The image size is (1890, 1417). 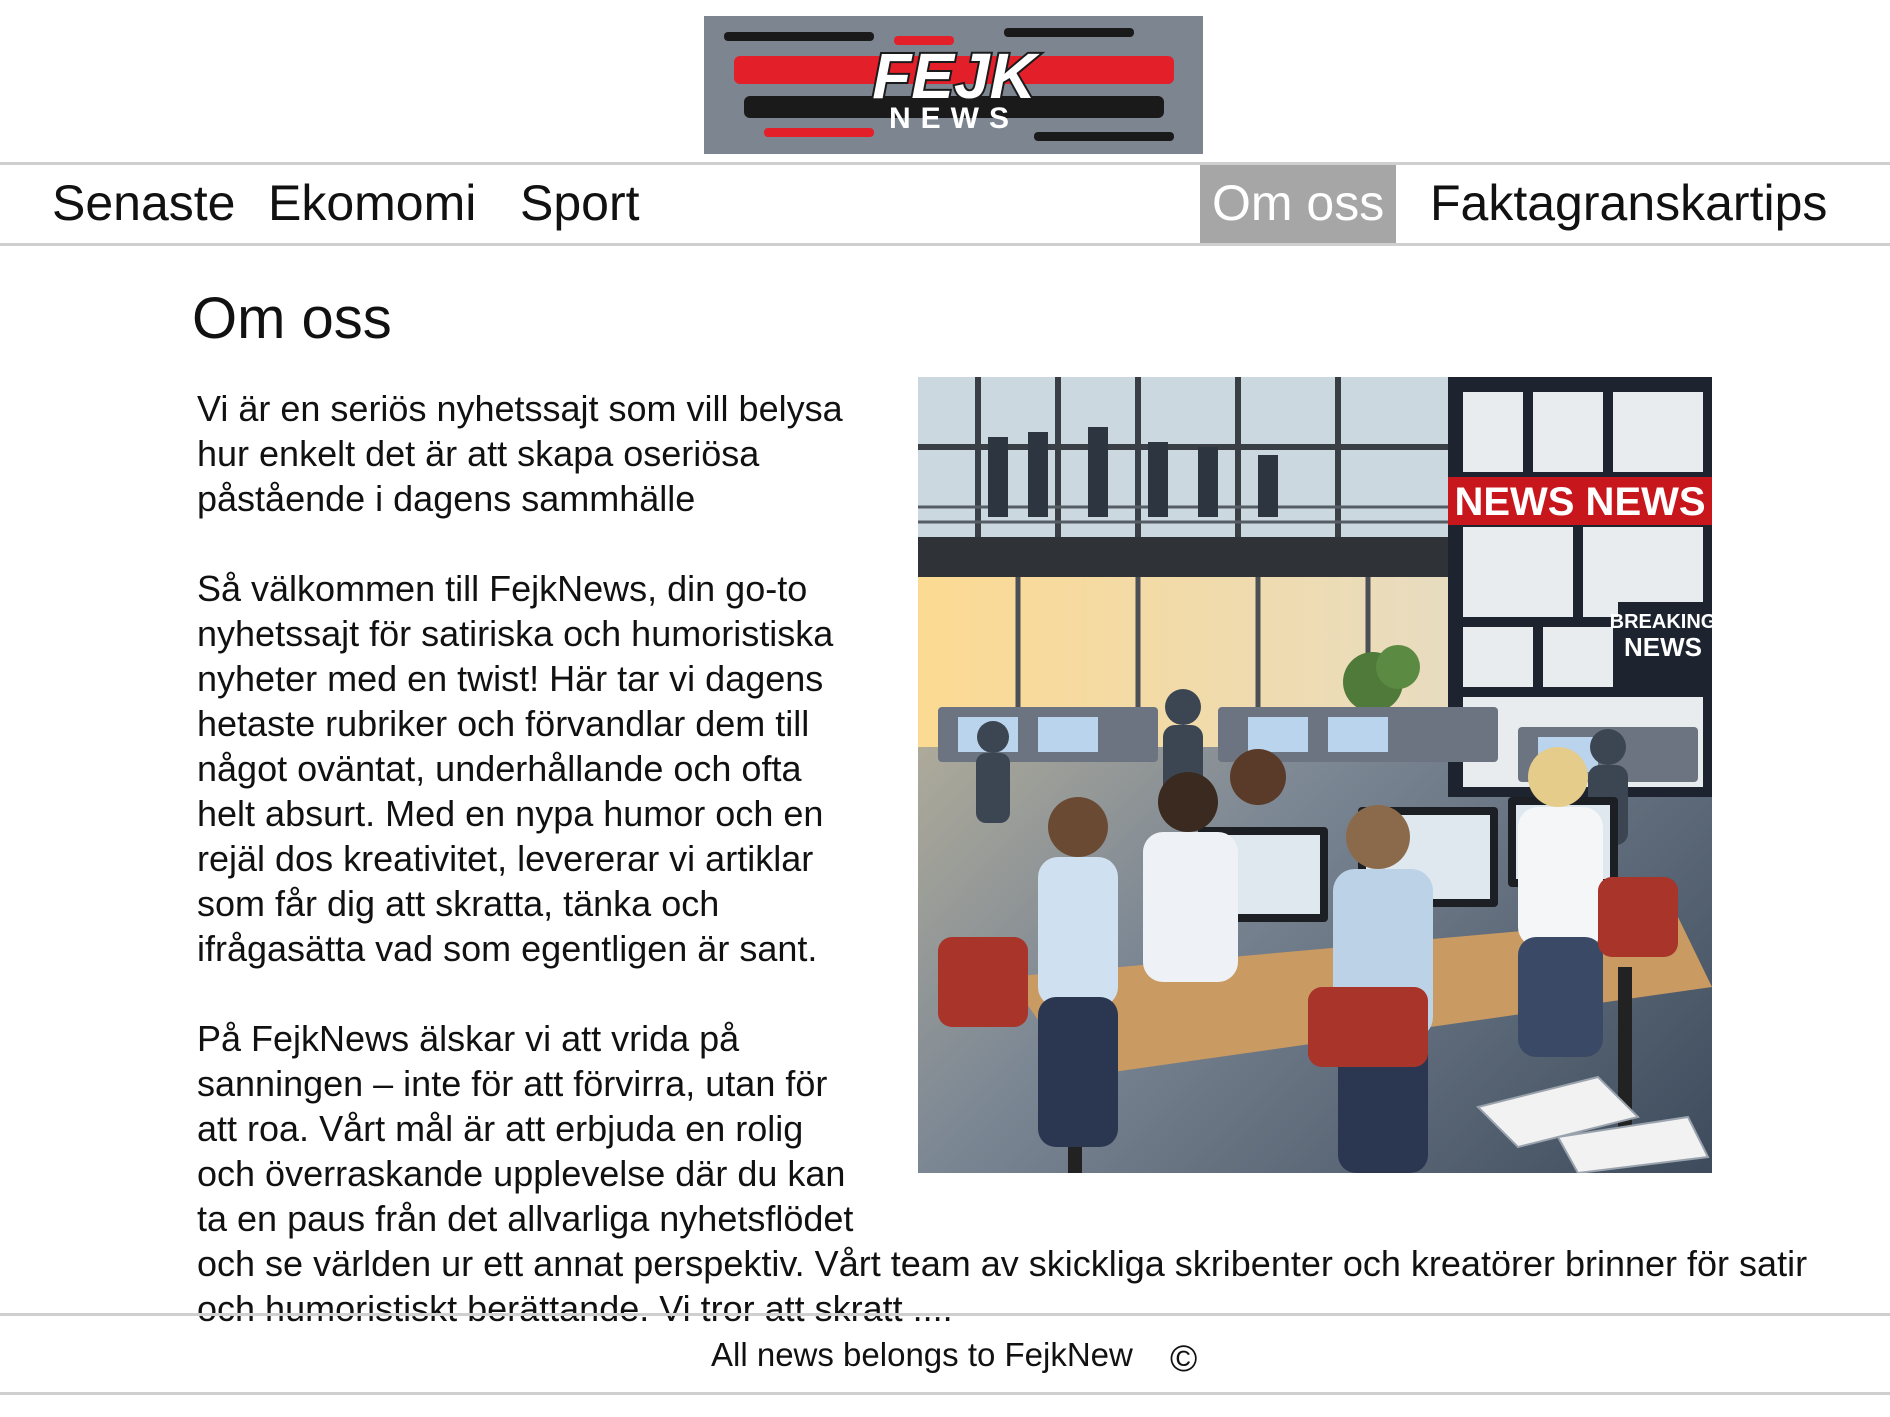 What do you see at coordinates (1628, 204) in the screenshot?
I see `nav-item-faktagranskartips: Faktagranskartips` at bounding box center [1628, 204].